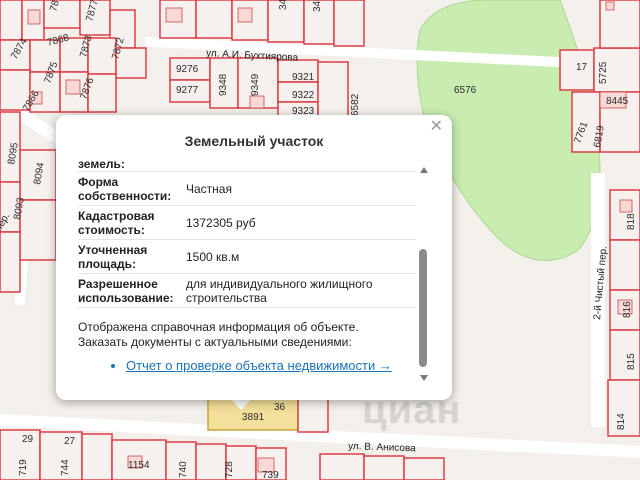 The image size is (640, 480). Describe the element at coordinates (317, 6) in the screenshot. I see `svg-text: 346` at that location.